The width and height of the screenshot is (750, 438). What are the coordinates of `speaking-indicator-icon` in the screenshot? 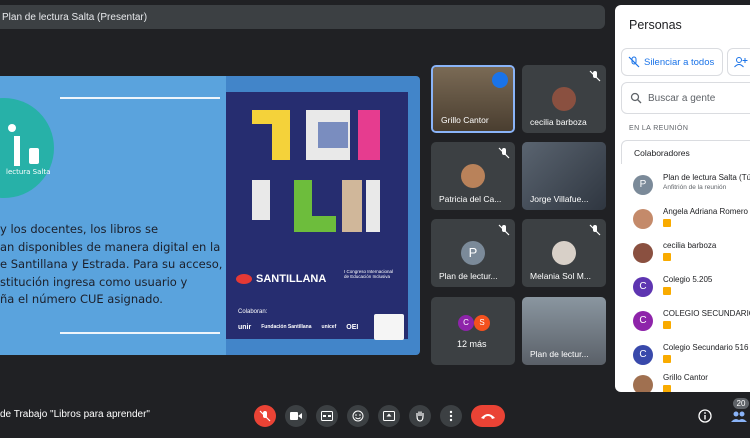 It's located at (500, 80).